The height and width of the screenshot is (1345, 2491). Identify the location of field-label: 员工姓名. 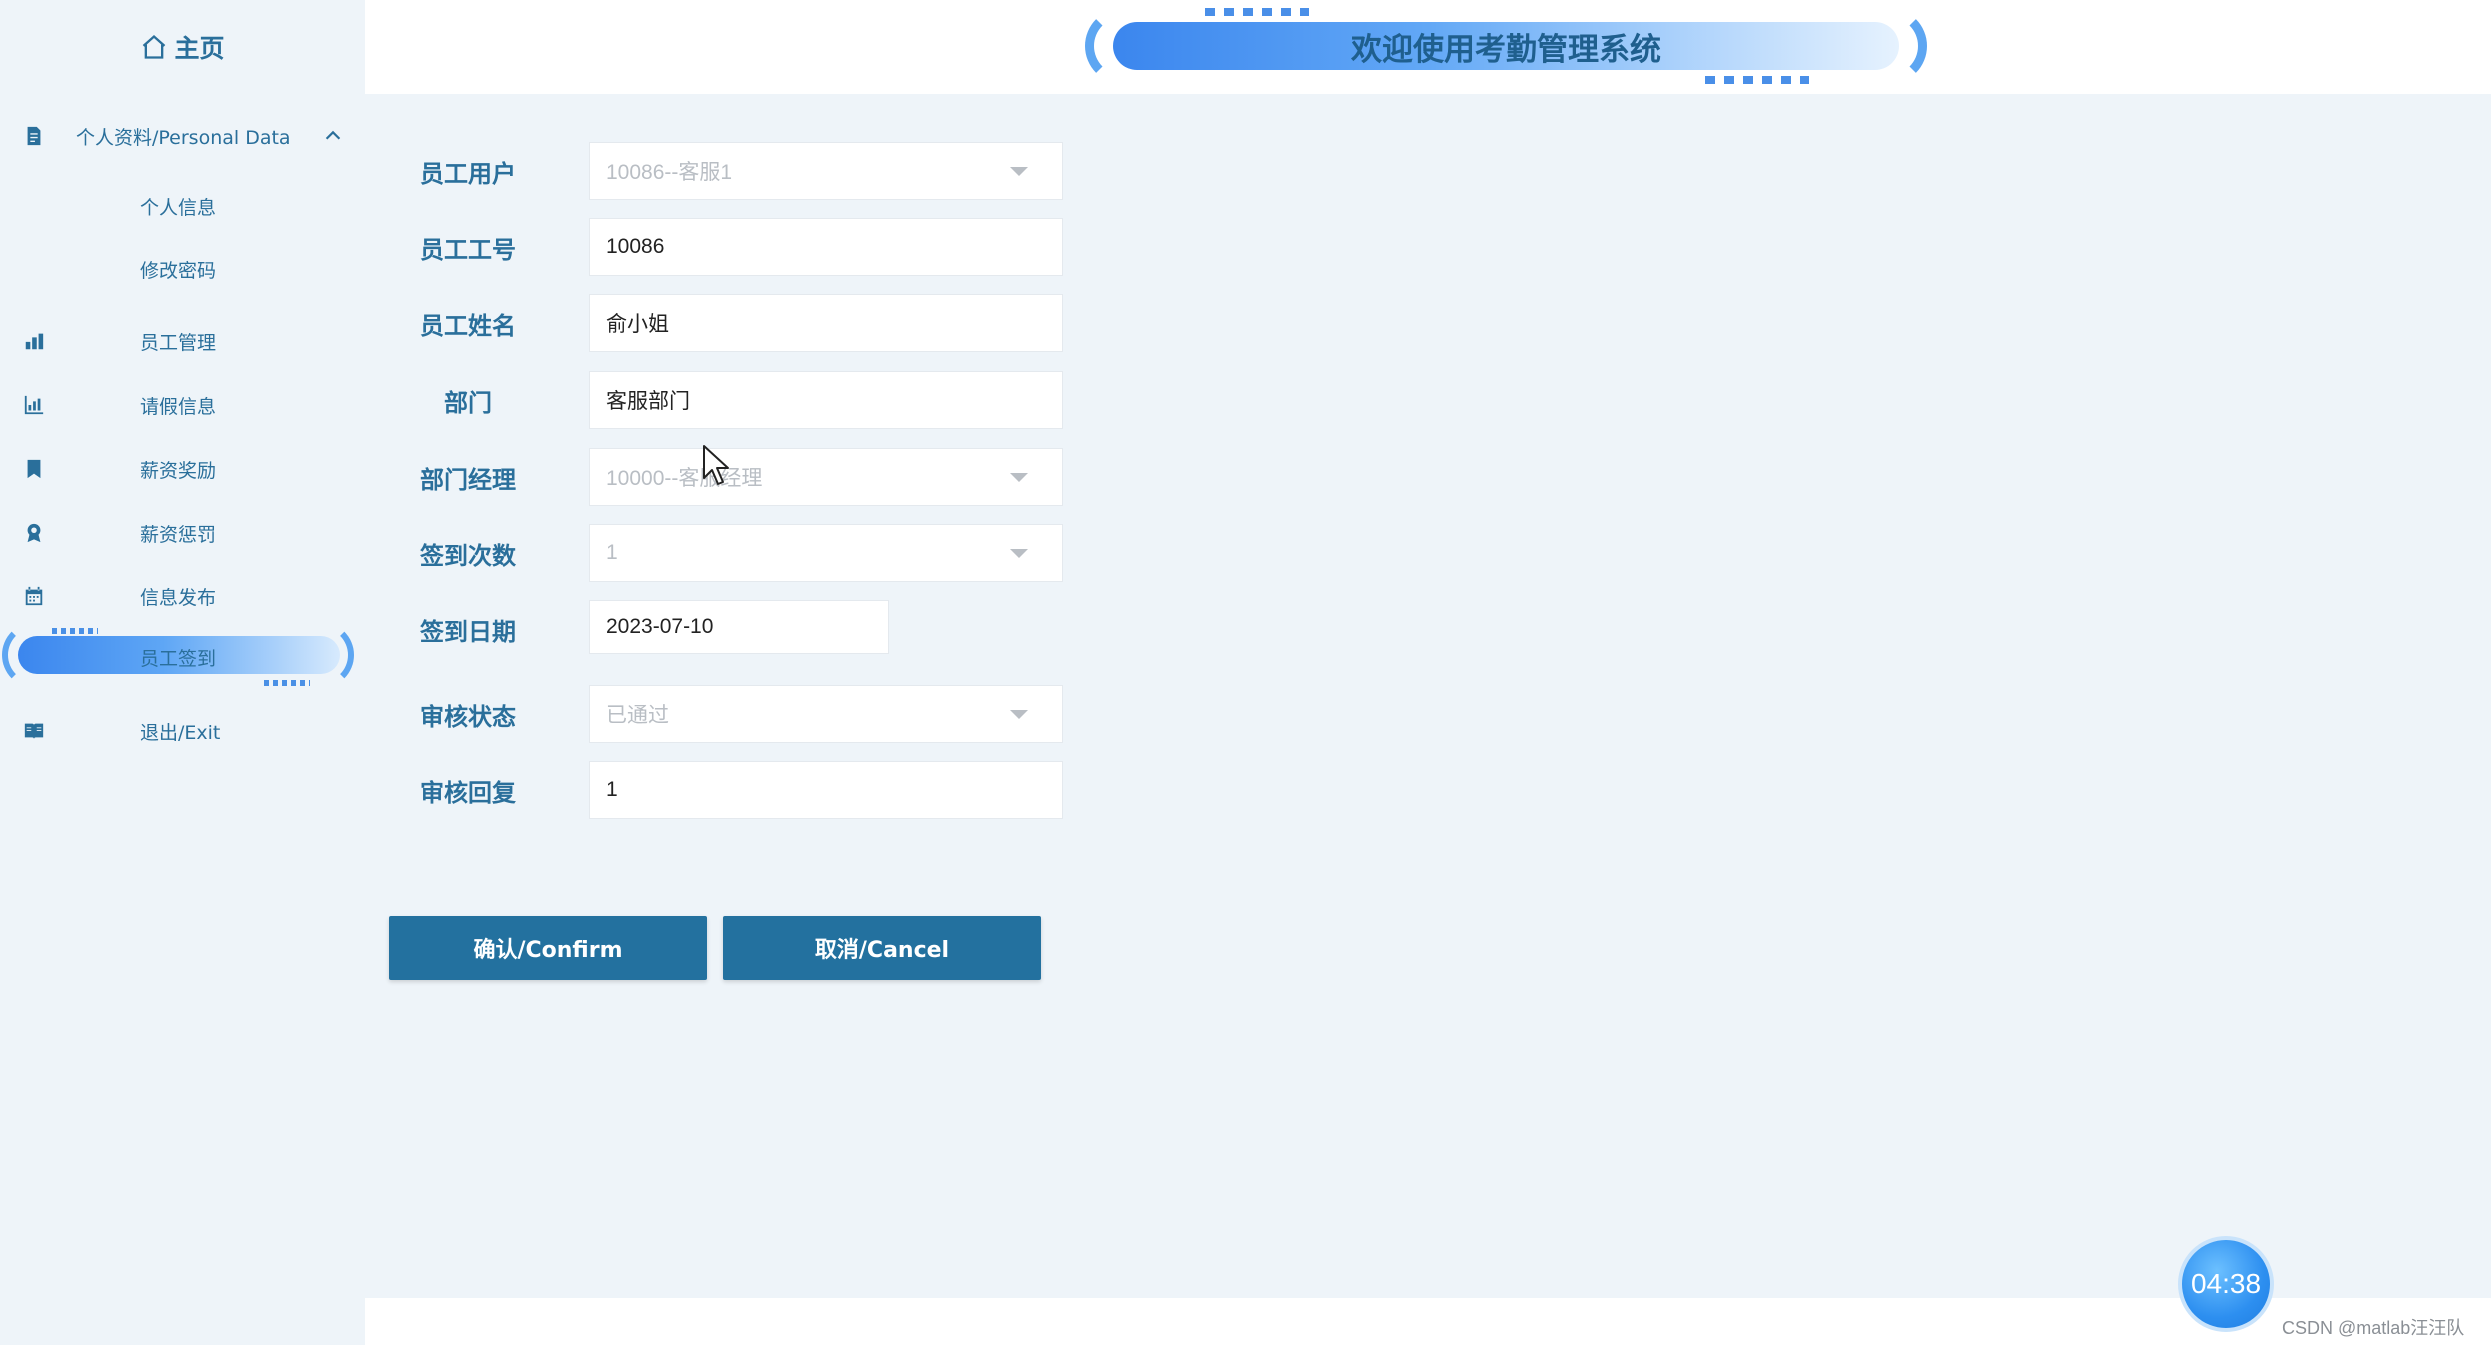
(468, 325).